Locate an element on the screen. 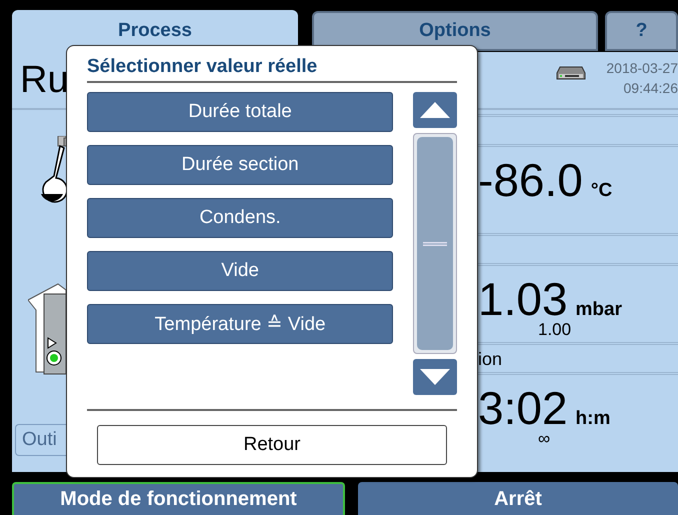  bottom-button: Mode de fonctionnement is located at coordinates (178, 498).